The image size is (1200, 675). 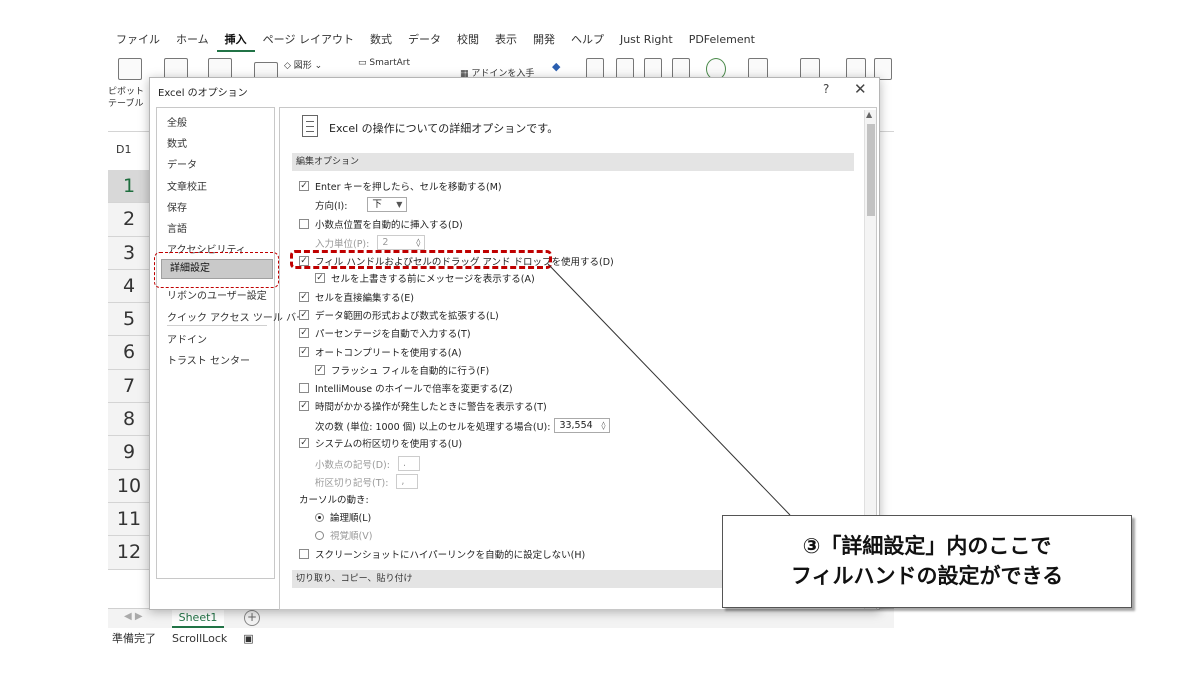 I want to click on cells-stepper: 33,554 ◊, so click(x=582, y=425).